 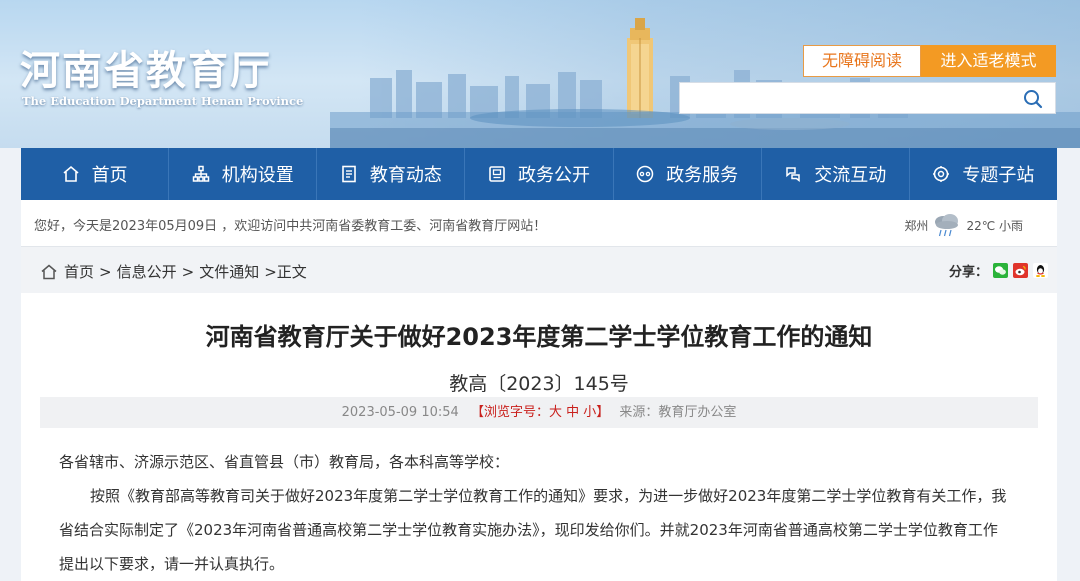 I want to click on gov-open-icon, so click(x=497, y=174).